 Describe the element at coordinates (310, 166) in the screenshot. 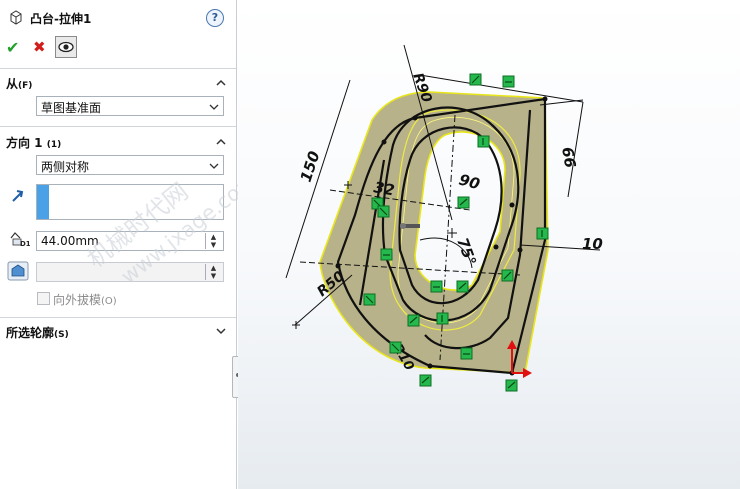

I see `dim-150: 150` at that location.